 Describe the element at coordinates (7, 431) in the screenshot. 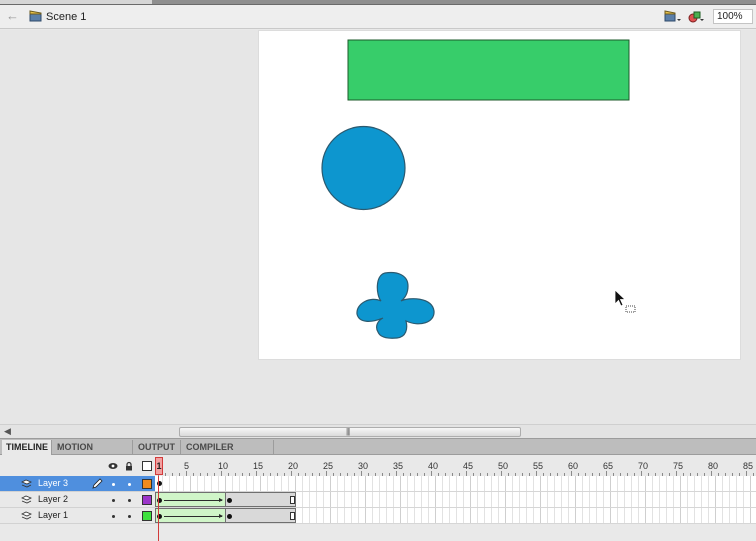

I see `scroll-left-icon: ◀` at that location.